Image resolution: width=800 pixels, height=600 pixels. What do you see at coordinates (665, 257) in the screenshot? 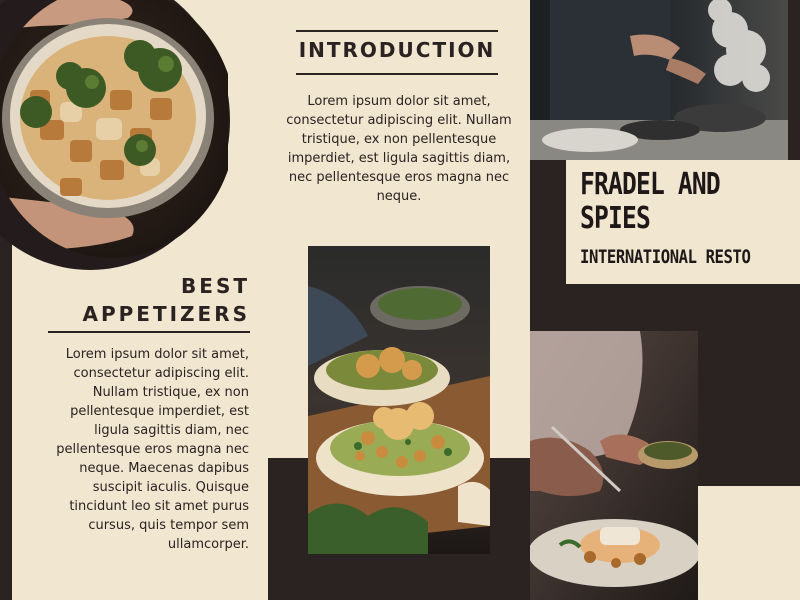
I see `restaurant-tagline: INTERNATIONAL RESTO` at bounding box center [665, 257].